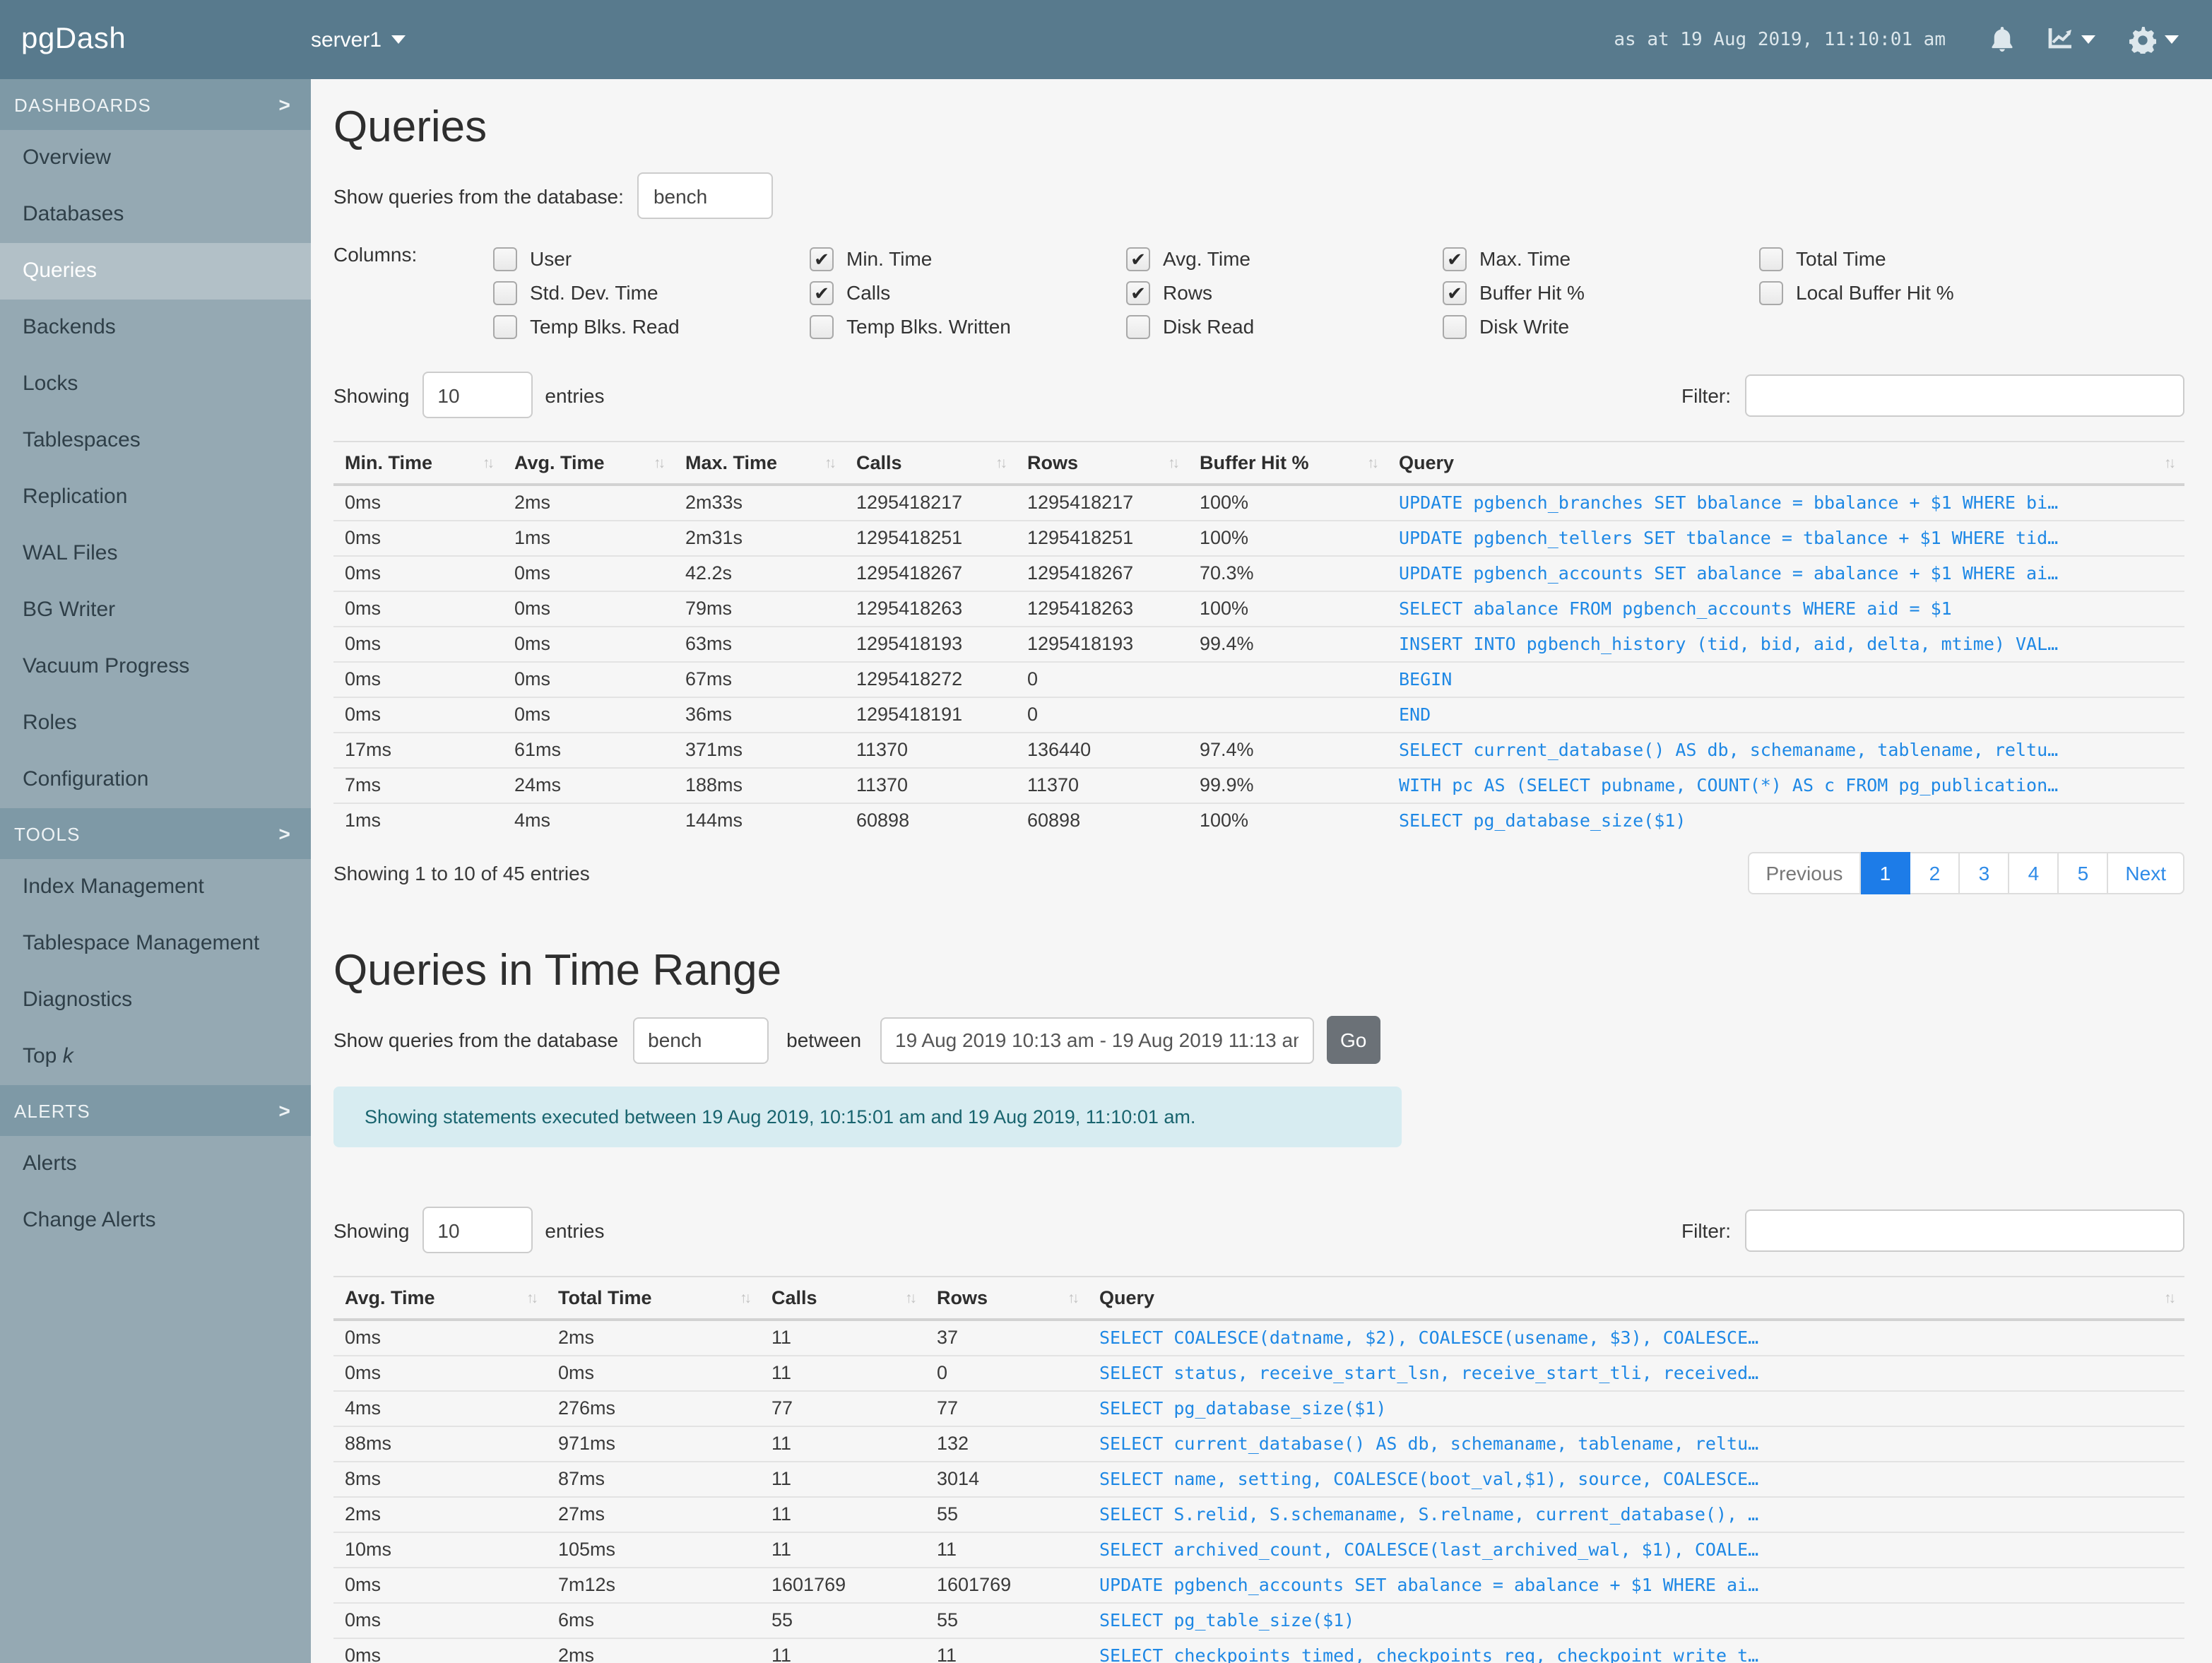  I want to click on checkbox-icon, so click(505, 259).